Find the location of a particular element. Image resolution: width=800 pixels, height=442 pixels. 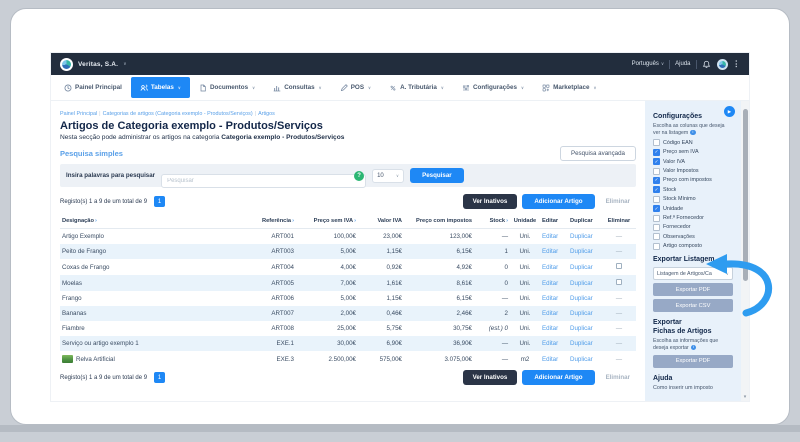

column-toggle: ✓ Preço sem IVA is located at coordinates (693, 152).